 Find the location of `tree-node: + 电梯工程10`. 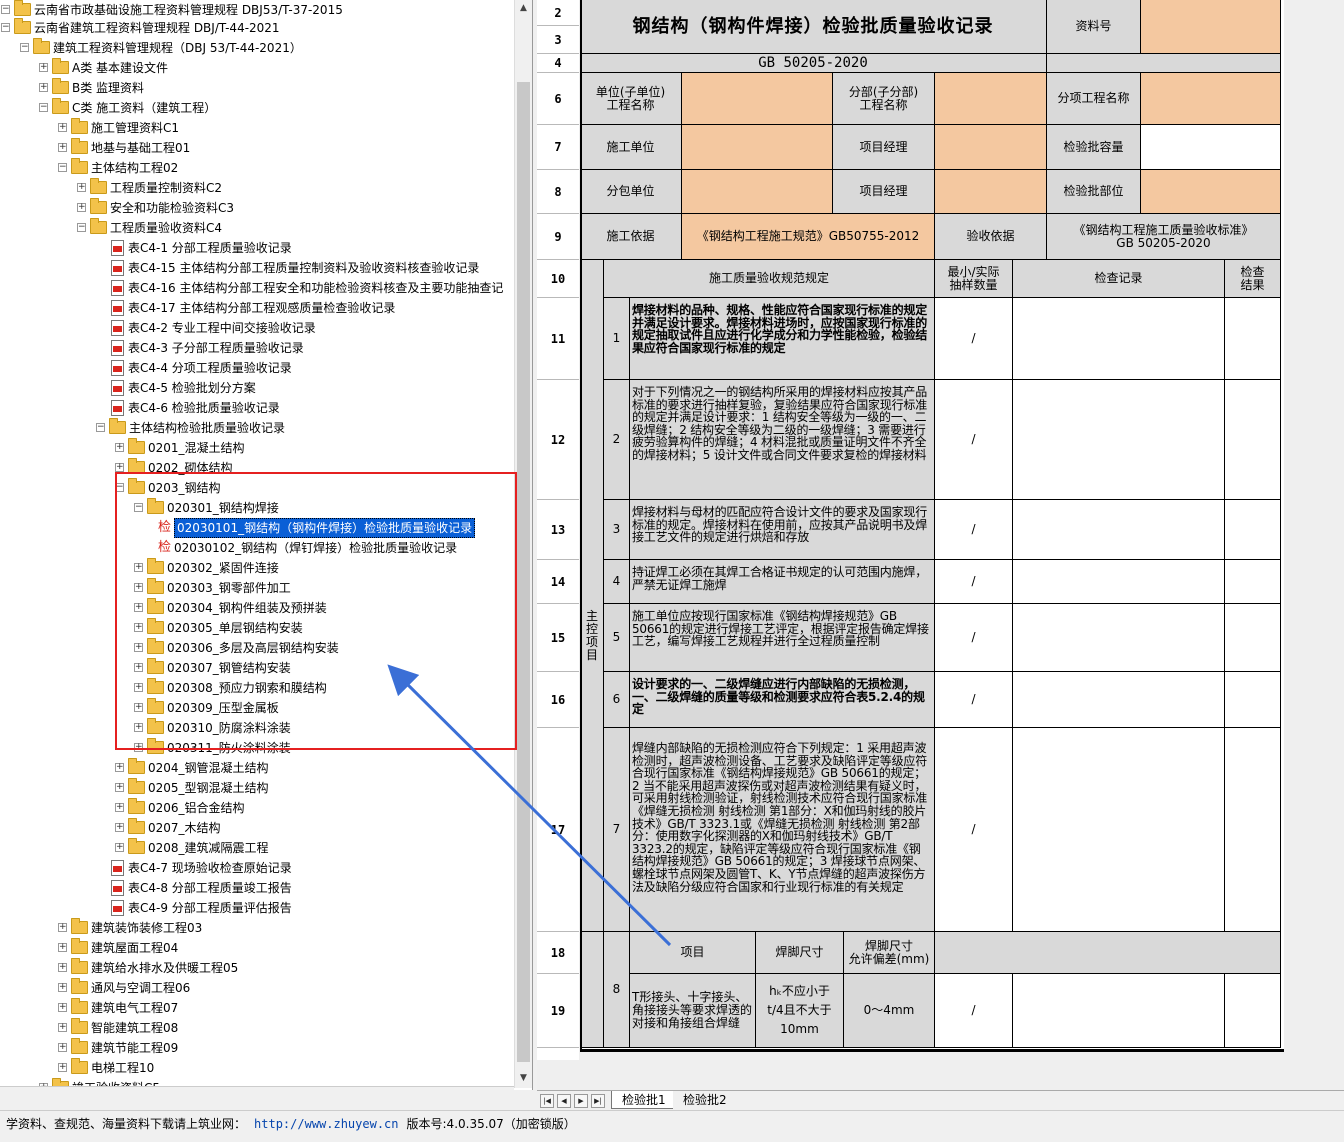

tree-node: + 电梯工程10 is located at coordinates (257, 1068).